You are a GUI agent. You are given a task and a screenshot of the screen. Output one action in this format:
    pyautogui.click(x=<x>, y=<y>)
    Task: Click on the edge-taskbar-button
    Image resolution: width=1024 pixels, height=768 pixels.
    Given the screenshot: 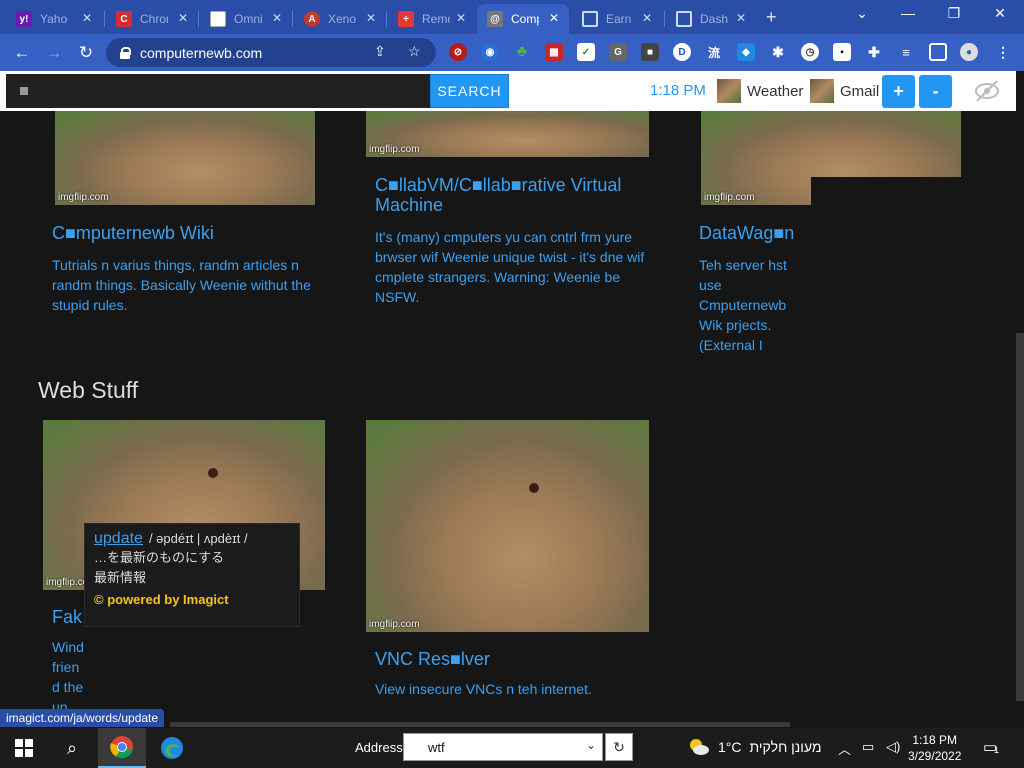 What is the action you would take?
    pyautogui.click(x=172, y=748)
    